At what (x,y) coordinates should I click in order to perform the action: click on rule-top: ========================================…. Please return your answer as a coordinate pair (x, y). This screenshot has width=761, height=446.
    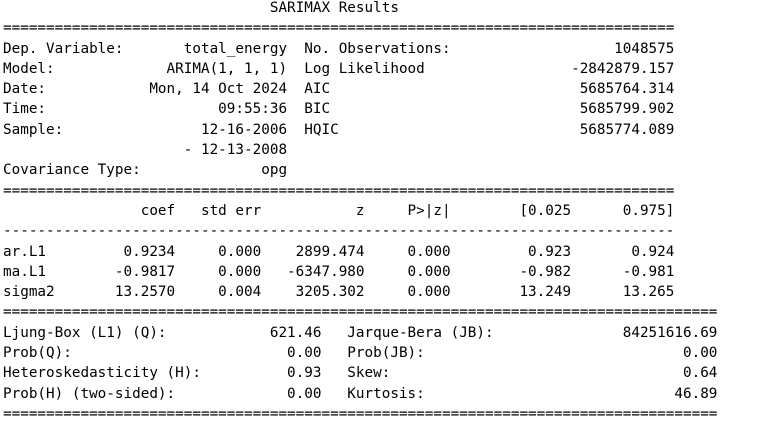
    Looking at the image, I should click on (339, 28).